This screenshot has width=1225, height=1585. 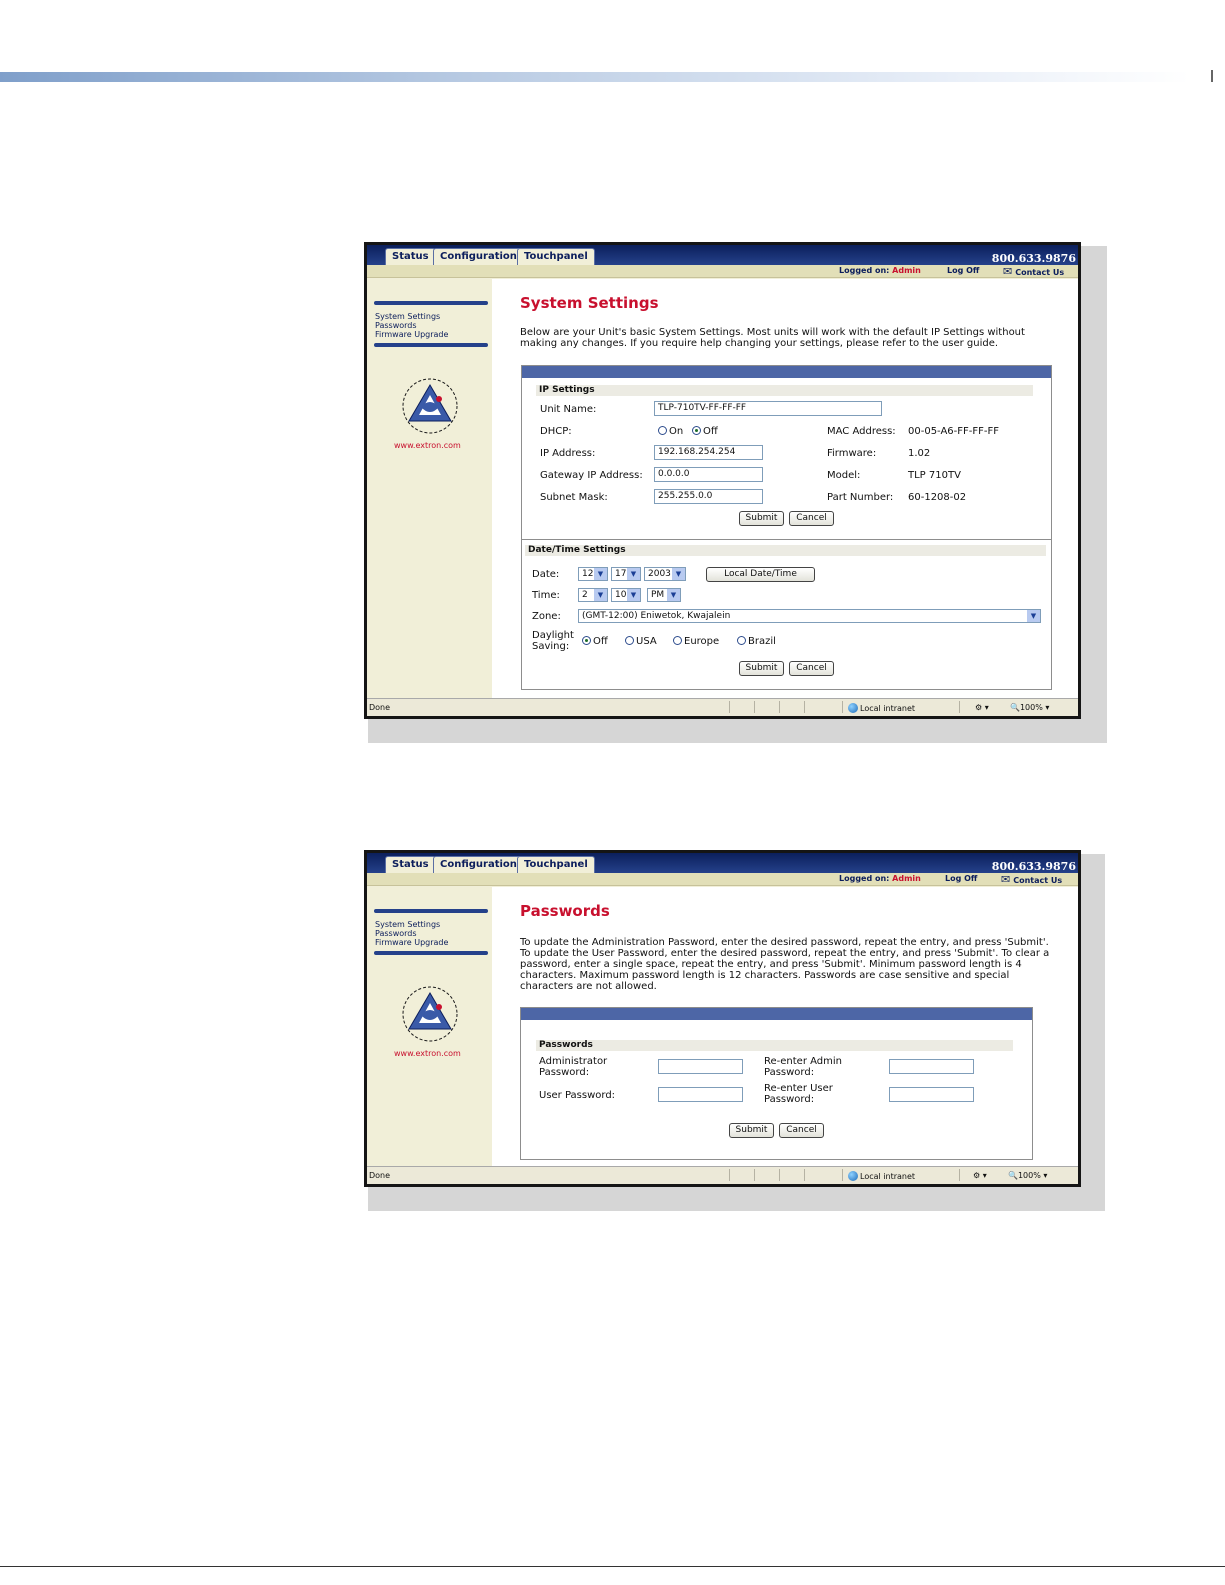 What do you see at coordinates (751, 1130) in the screenshot?
I see `passwords-submit-button: Submit` at bounding box center [751, 1130].